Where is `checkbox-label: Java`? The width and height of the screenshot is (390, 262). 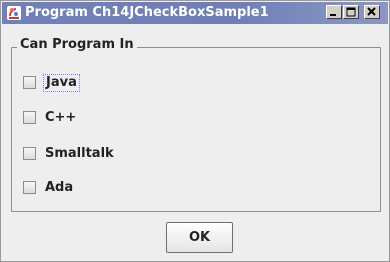
checkbox-label: Java is located at coordinates (61, 83).